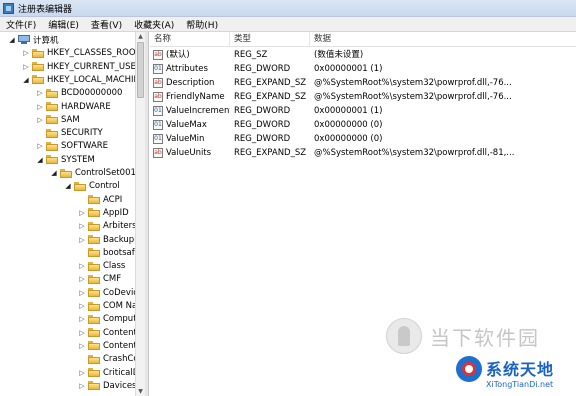 The height and width of the screenshot is (396, 576). What do you see at coordinates (106, 319) in the screenshot?
I see `tree-node: ▷ Computer` at bounding box center [106, 319].